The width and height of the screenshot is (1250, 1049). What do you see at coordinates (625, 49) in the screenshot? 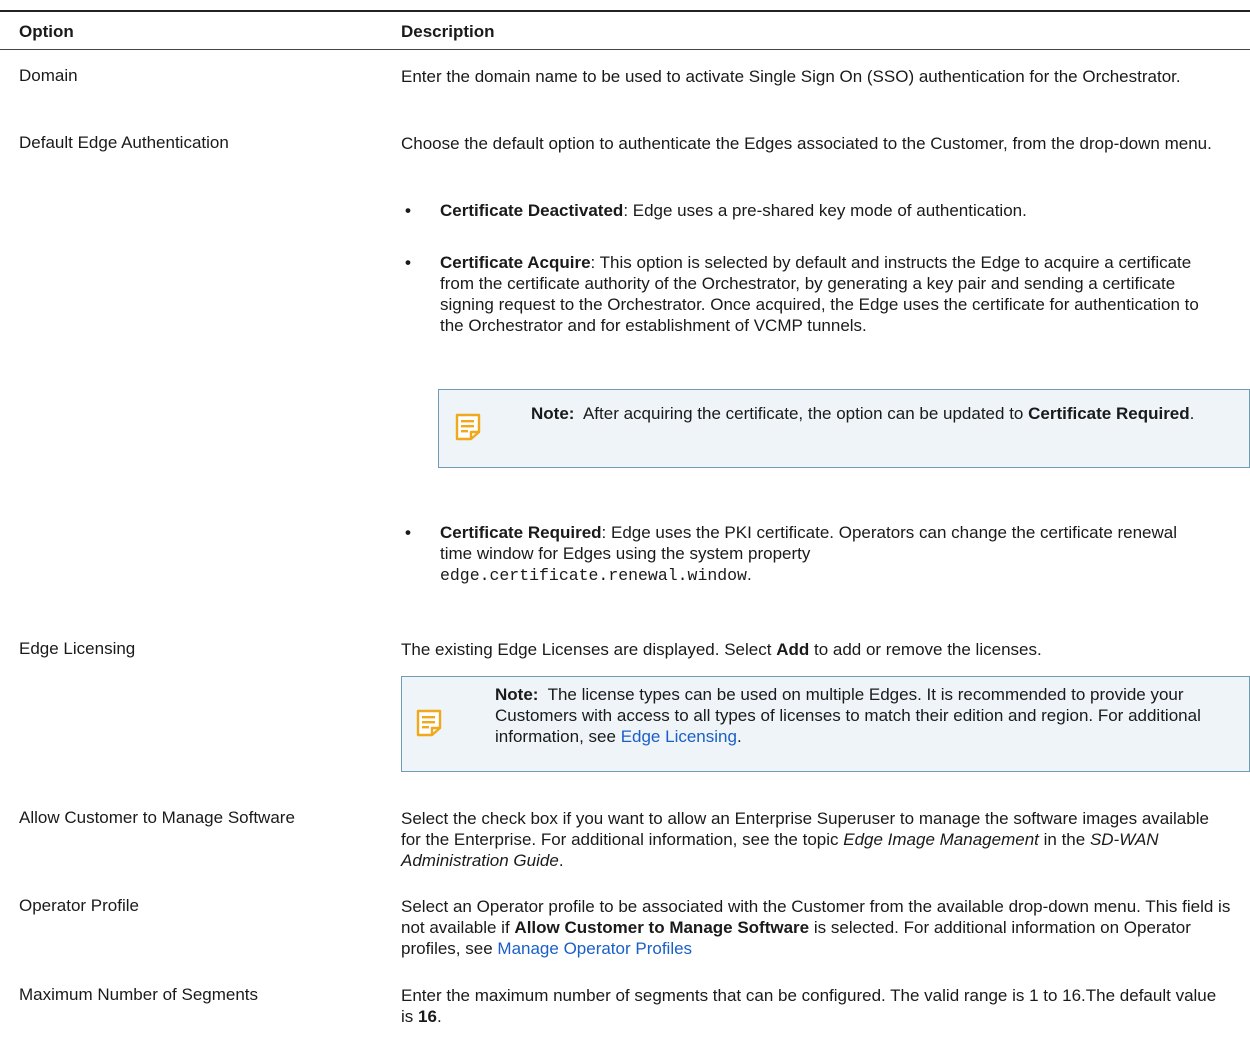
I see `header-rule` at bounding box center [625, 49].